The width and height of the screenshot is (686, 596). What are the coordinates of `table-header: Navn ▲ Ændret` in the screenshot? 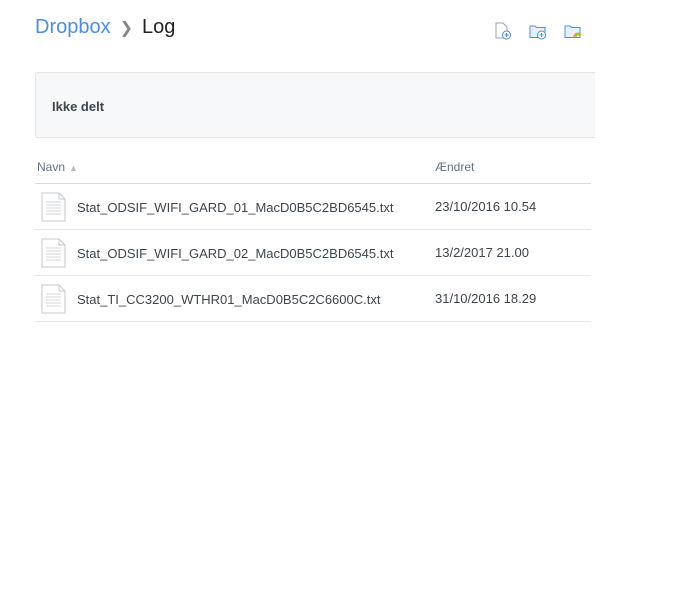 It's located at (313, 167).